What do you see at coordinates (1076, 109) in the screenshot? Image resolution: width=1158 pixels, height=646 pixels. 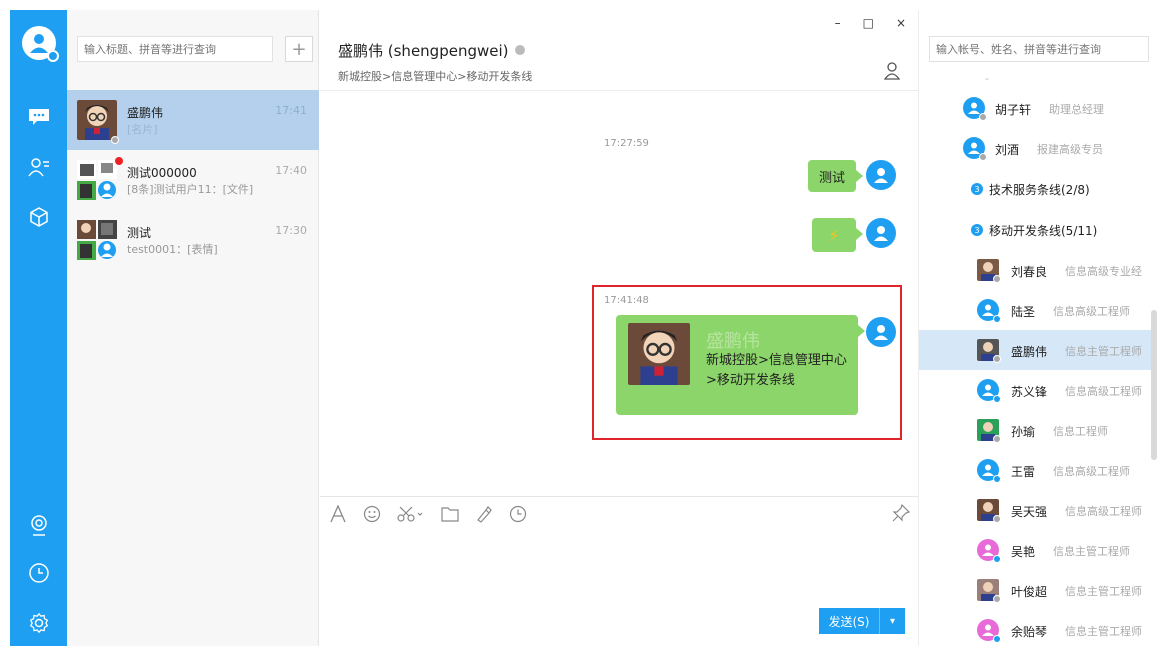 I see `contact-title: 助理总经理` at bounding box center [1076, 109].